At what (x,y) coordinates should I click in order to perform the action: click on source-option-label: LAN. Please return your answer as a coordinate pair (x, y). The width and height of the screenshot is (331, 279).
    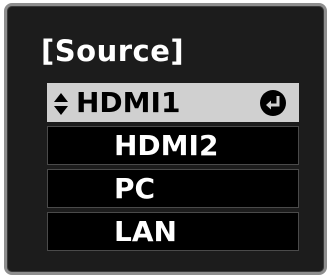
    Looking at the image, I should click on (145, 231).